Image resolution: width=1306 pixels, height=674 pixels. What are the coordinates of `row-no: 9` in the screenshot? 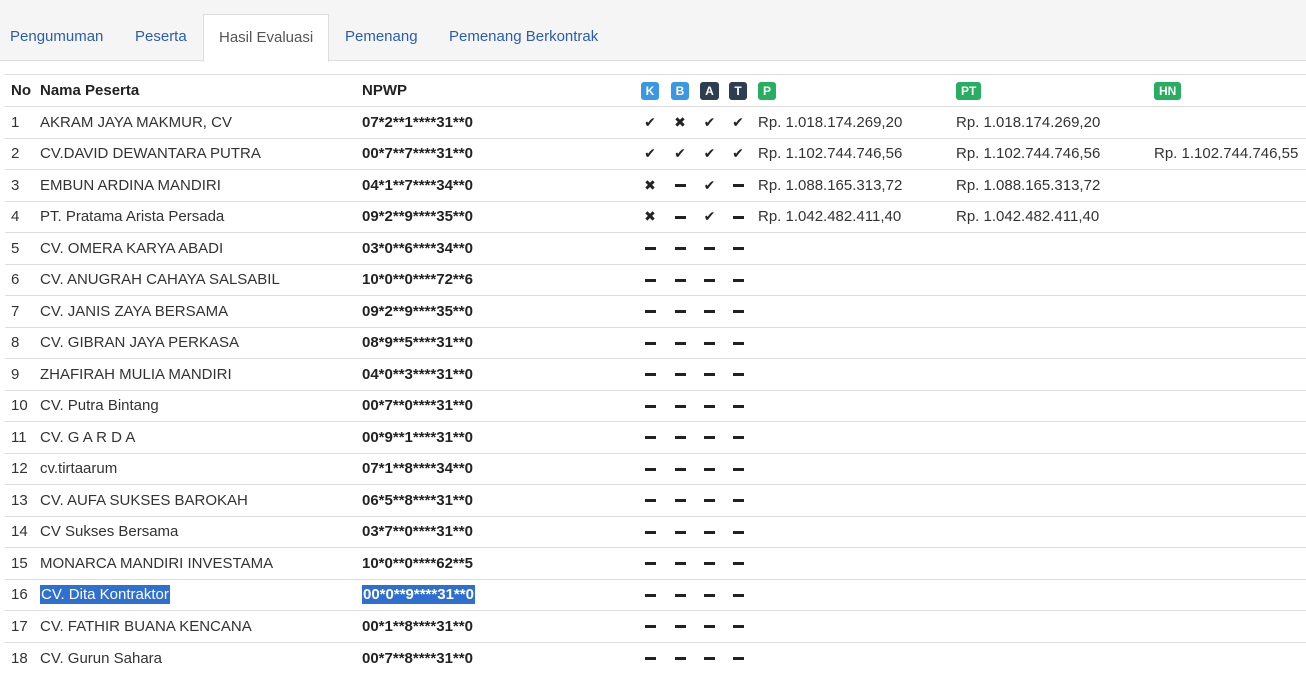 It's located at (19, 374).